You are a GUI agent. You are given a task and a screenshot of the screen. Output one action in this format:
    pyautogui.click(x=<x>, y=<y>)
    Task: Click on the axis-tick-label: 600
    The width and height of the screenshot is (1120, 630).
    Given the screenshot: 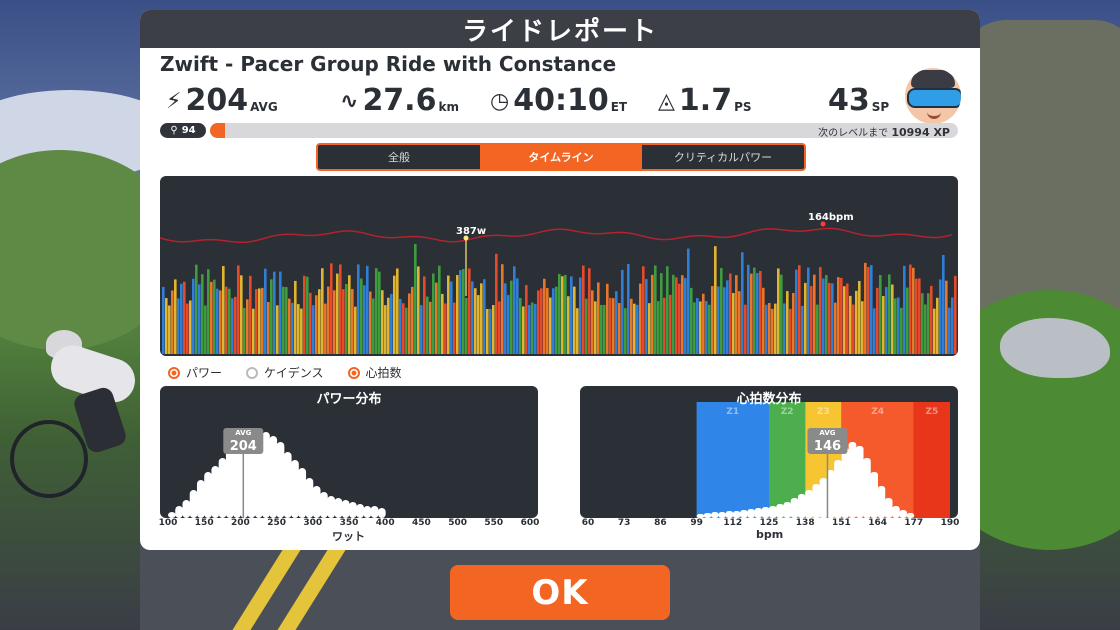 What is the action you would take?
    pyautogui.click(x=530, y=523)
    